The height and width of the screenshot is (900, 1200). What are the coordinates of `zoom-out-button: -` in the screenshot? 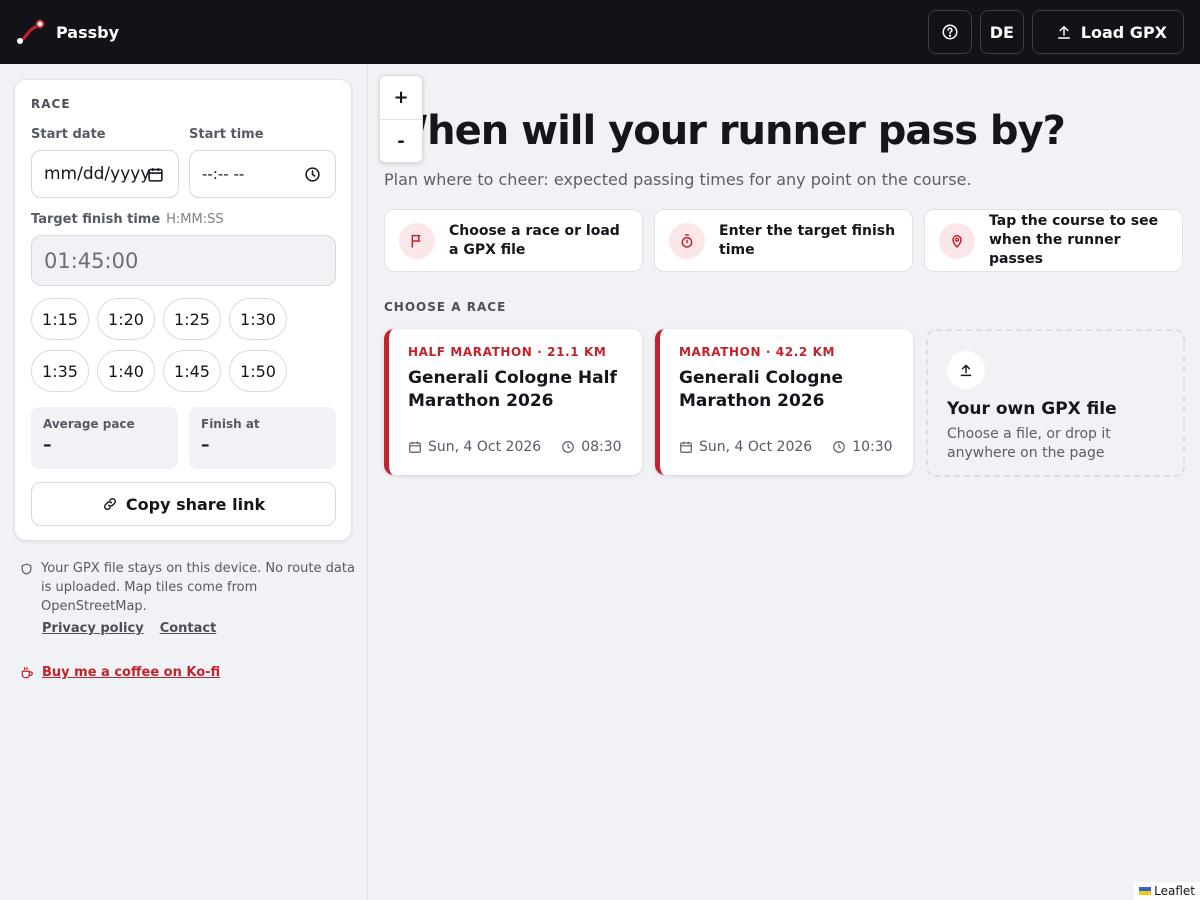 It's located at (401, 140).